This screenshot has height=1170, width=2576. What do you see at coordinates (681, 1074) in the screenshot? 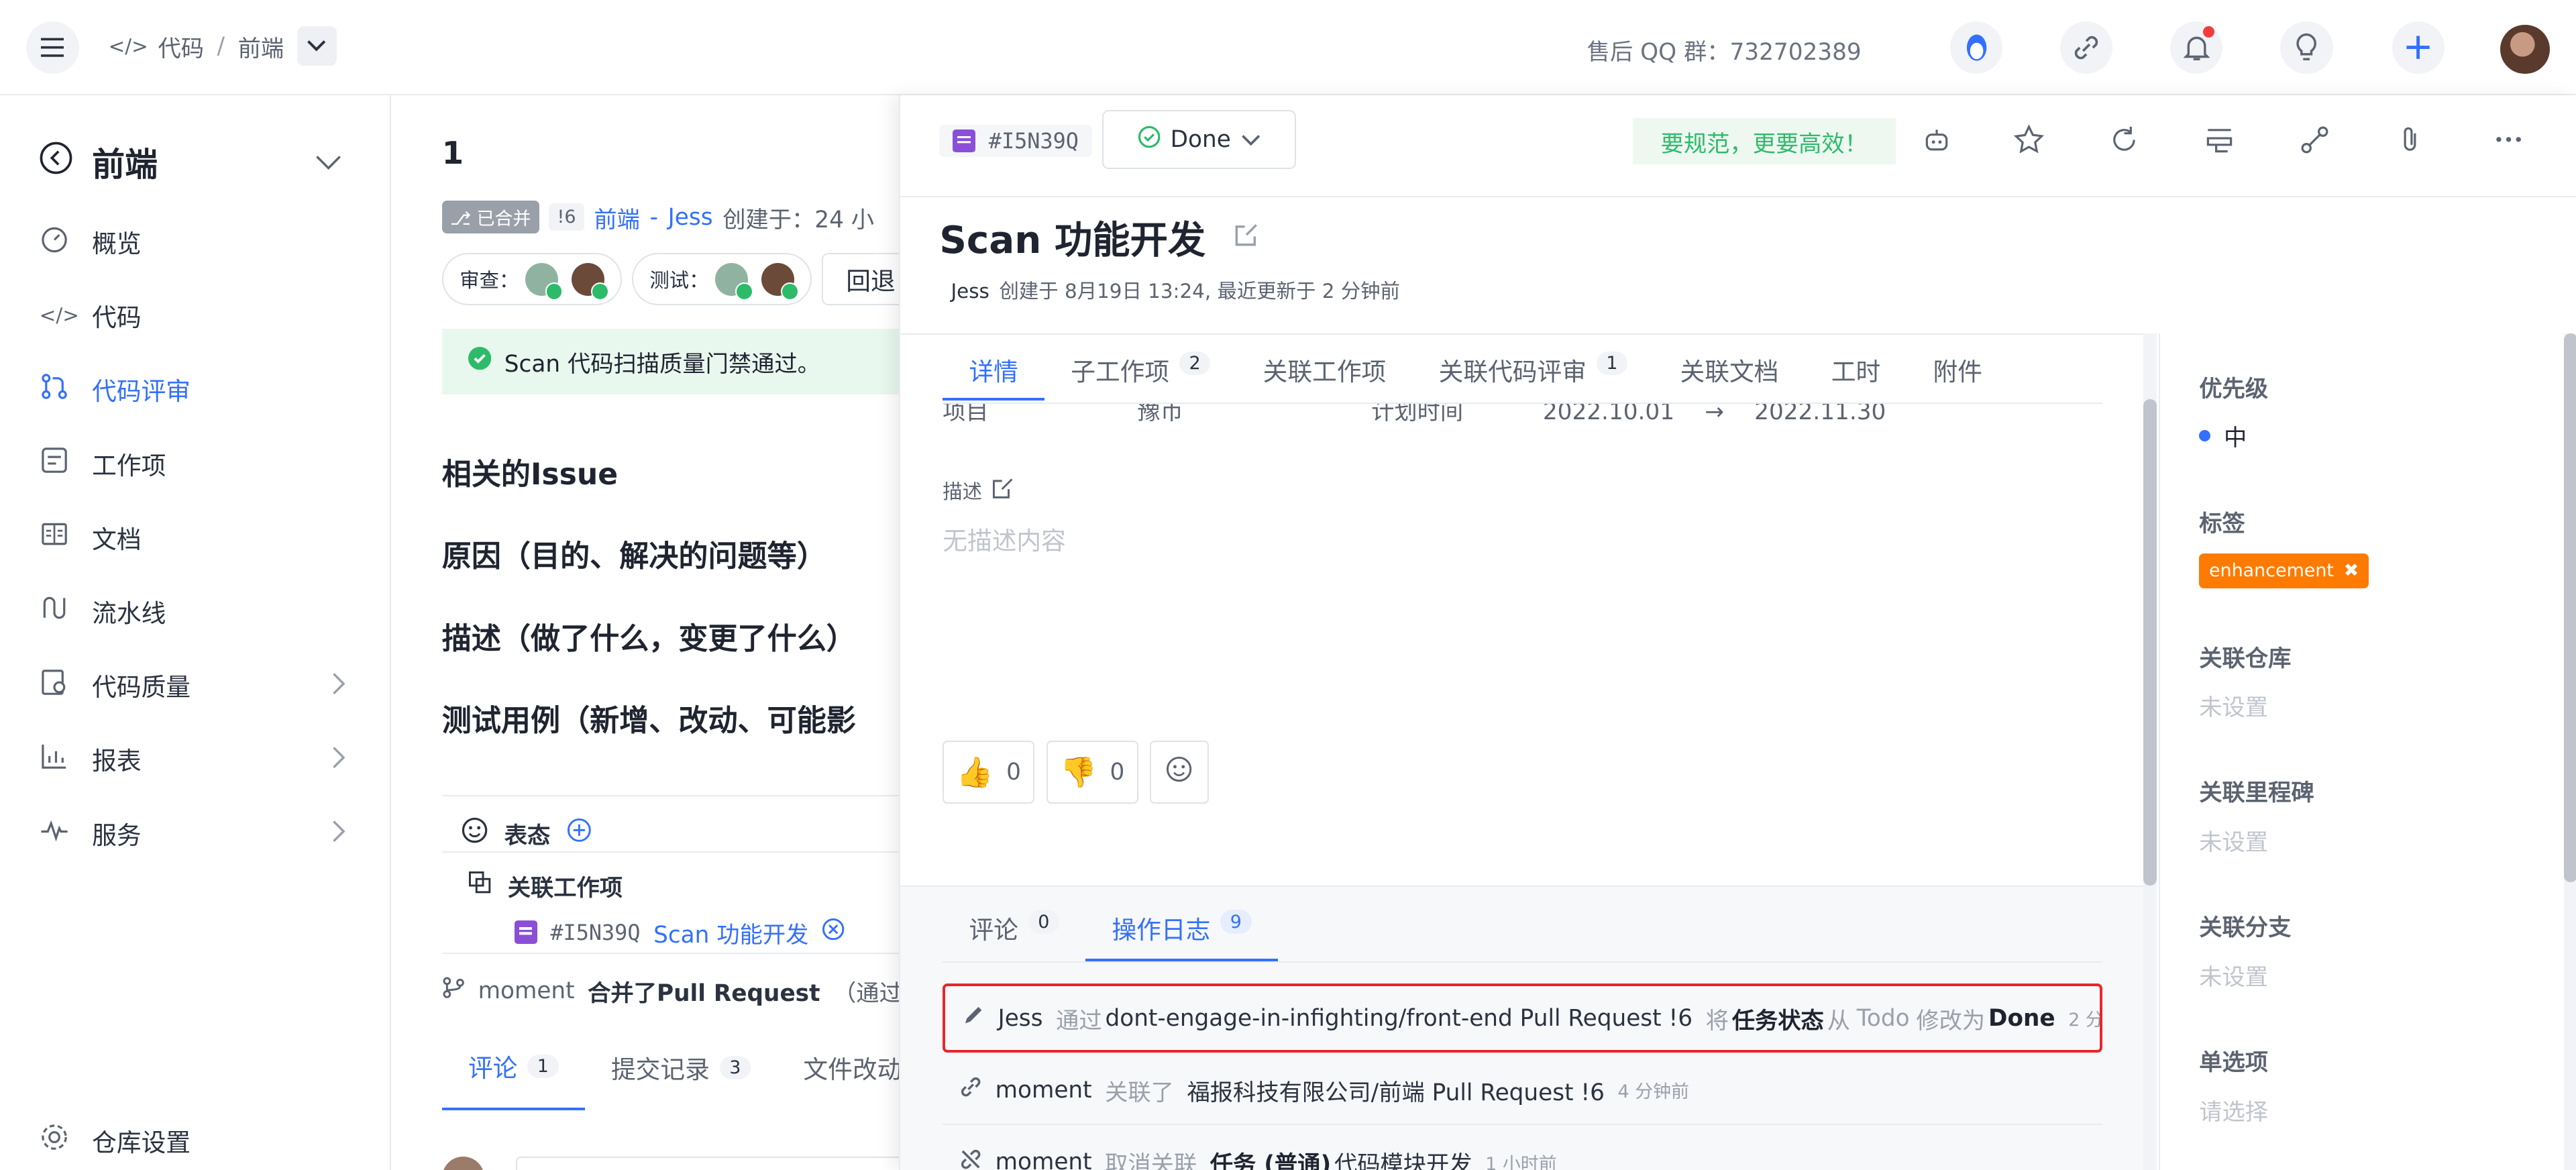
I see `tab-commits: 提交记录 3` at bounding box center [681, 1074].